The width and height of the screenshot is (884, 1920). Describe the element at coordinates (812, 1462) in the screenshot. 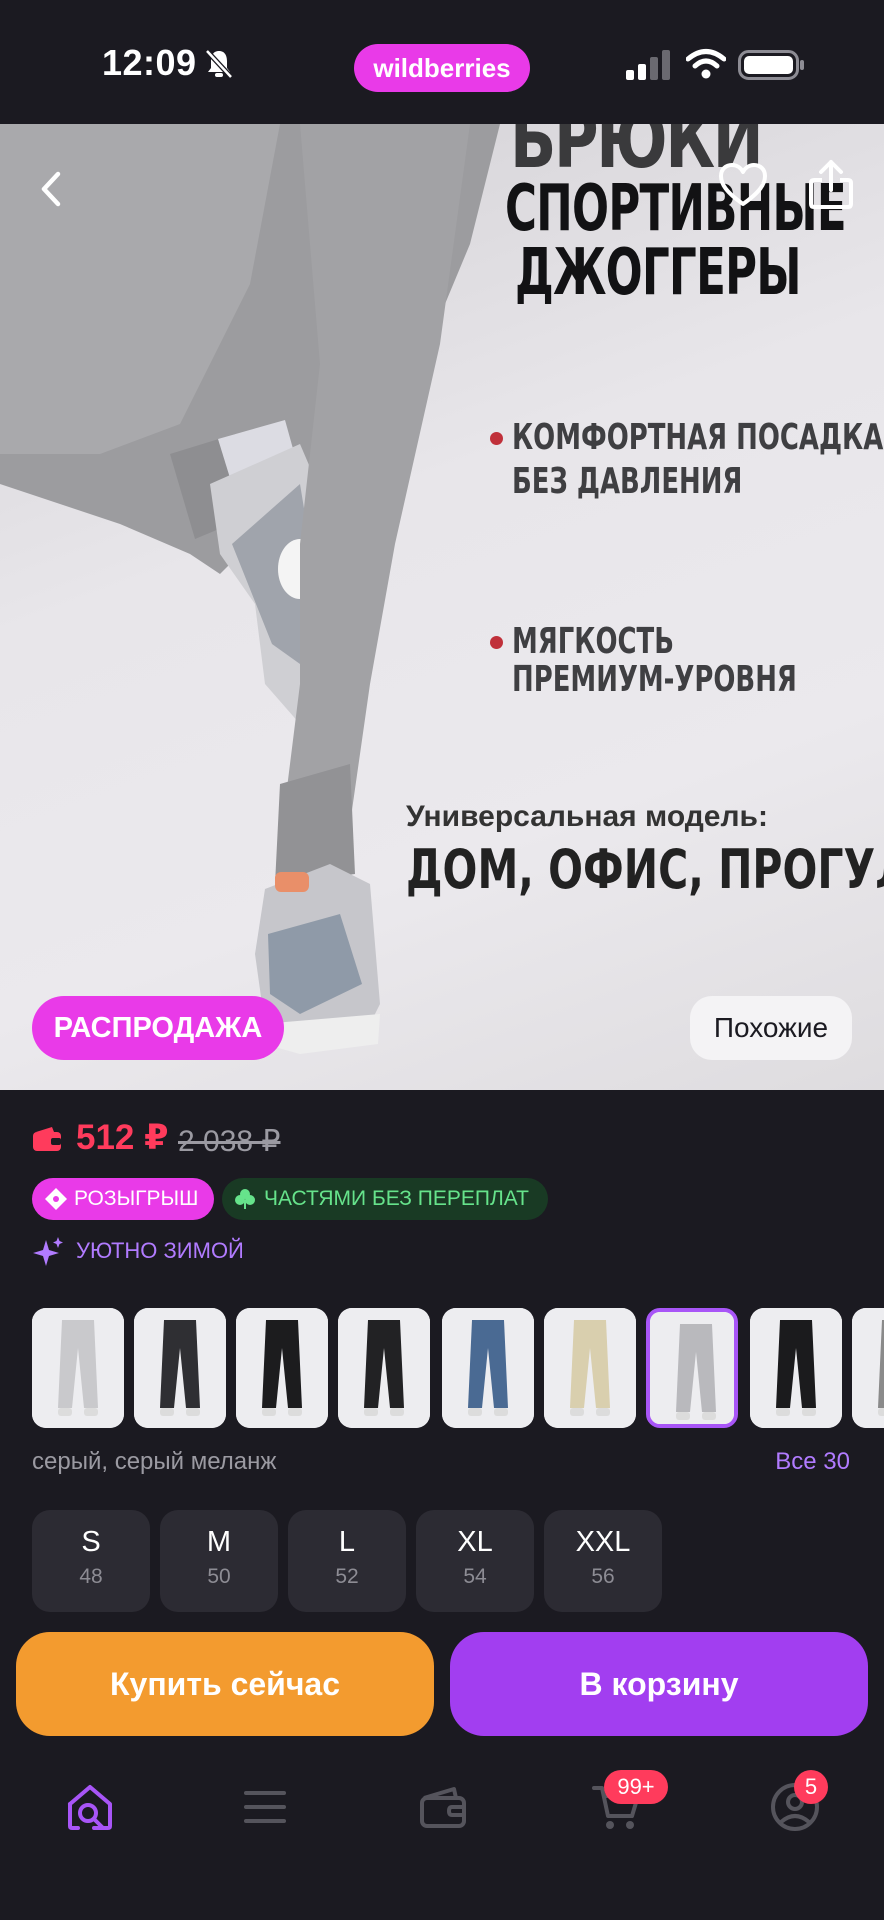

I see `all-variants-link: Все 30` at that location.